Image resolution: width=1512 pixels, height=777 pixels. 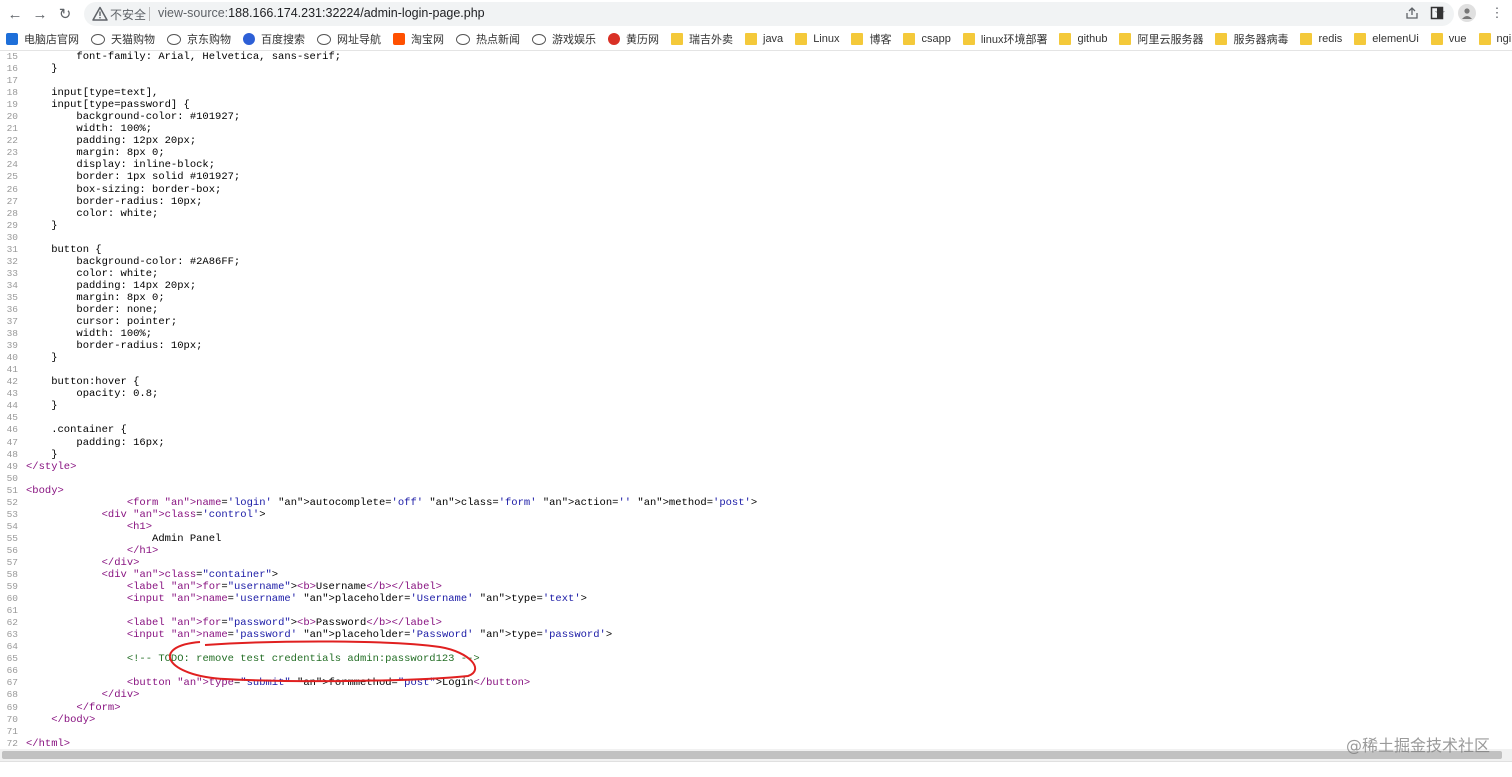 What do you see at coordinates (12, 129) in the screenshot?
I see `line-number: 21` at bounding box center [12, 129].